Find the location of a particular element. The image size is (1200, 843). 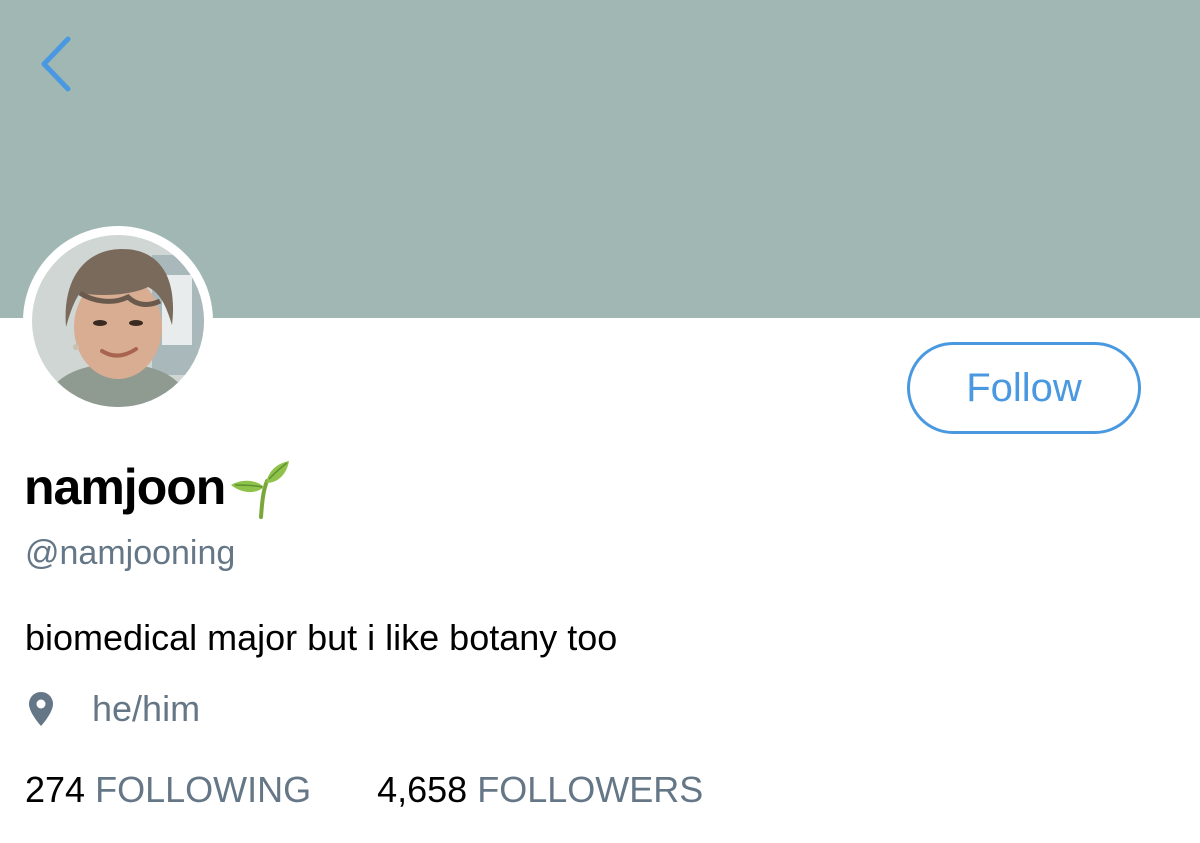

display-name: namjoon is located at coordinates (125, 487).